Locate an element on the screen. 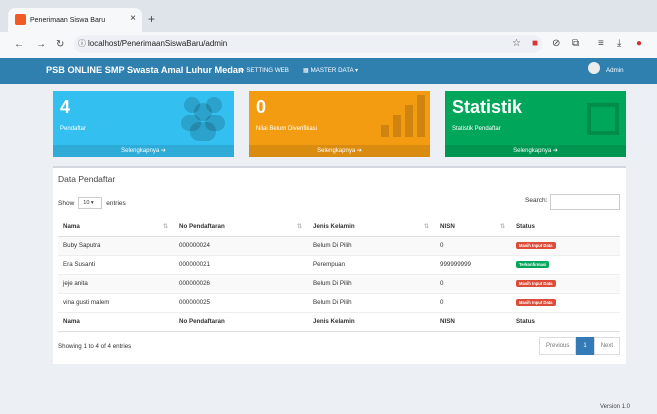 The height and width of the screenshot is (414, 657). download-icon: ⤓ is located at coordinates (619, 43).